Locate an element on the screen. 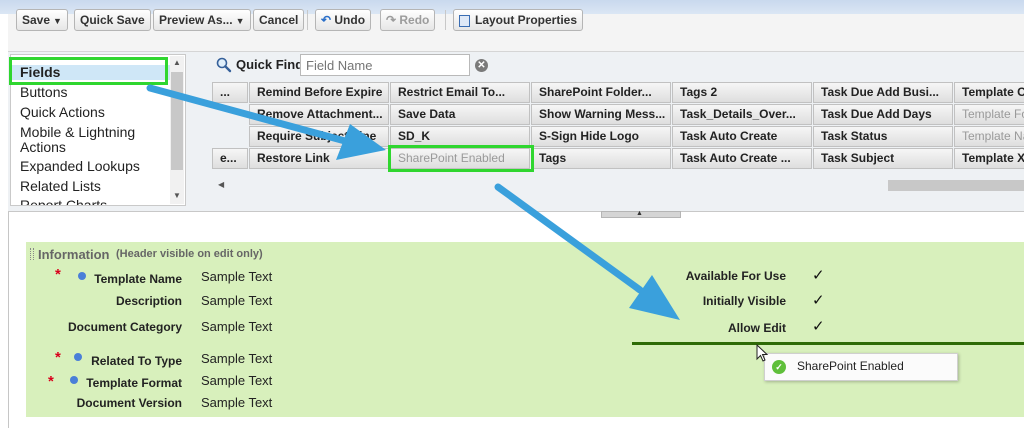 This screenshot has width=1024, height=428. cancel-button: Cancel is located at coordinates (279, 20).